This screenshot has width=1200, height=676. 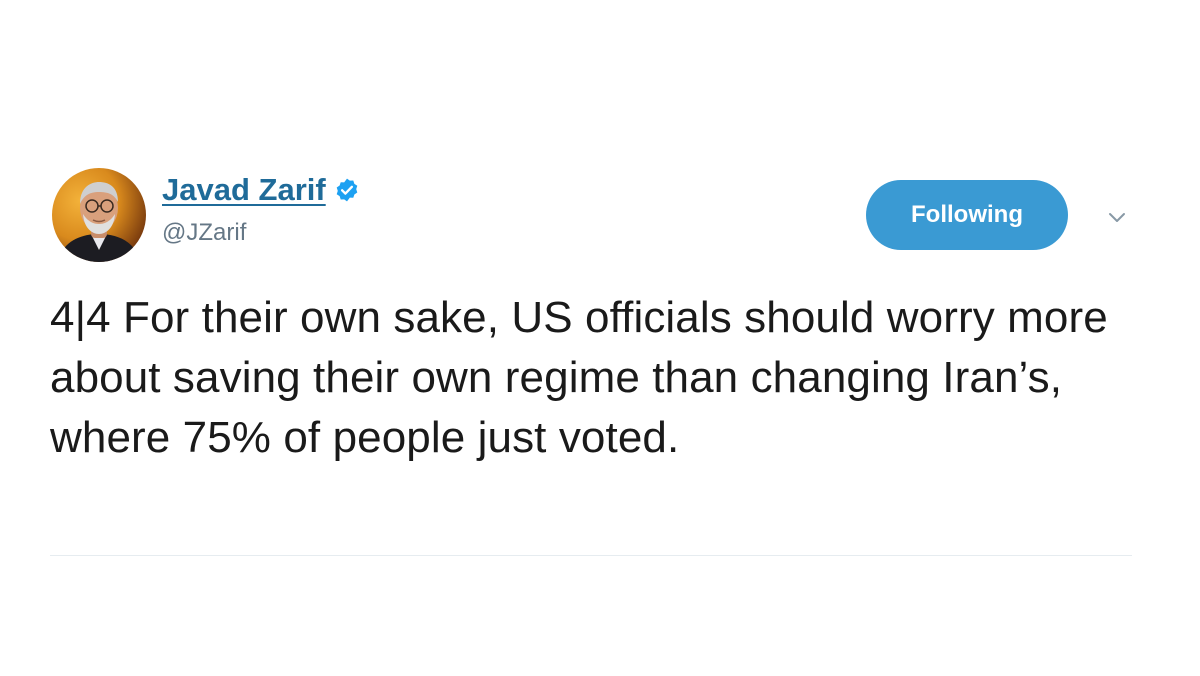 I want to click on following-button: Following, so click(x=967, y=215).